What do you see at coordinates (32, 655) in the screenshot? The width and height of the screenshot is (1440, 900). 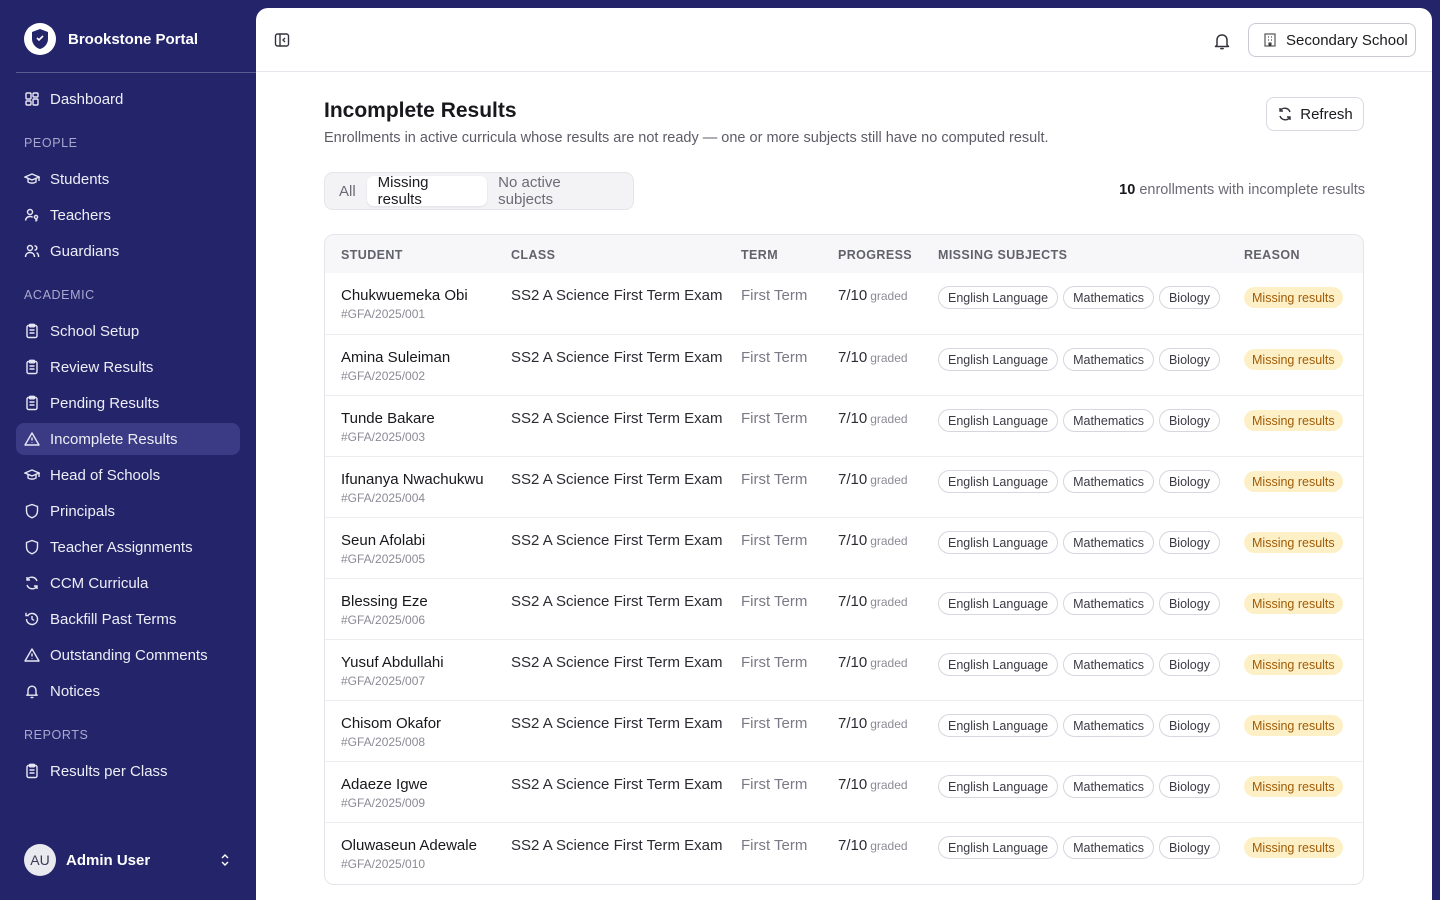 I see `warning-icon` at bounding box center [32, 655].